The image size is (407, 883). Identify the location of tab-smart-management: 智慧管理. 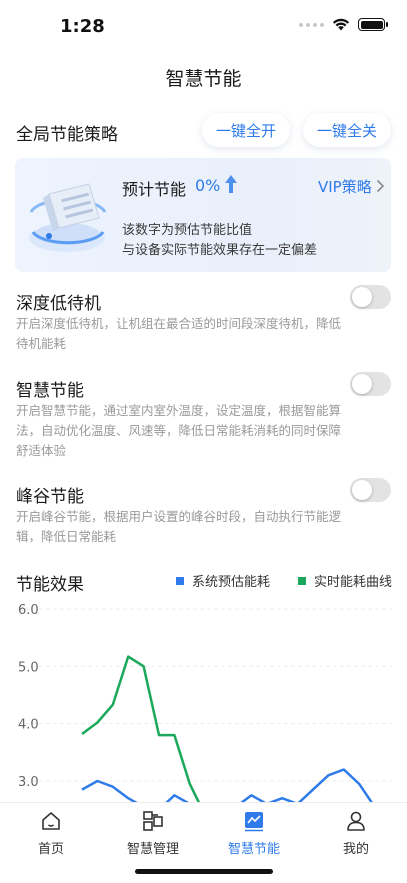
(153, 833).